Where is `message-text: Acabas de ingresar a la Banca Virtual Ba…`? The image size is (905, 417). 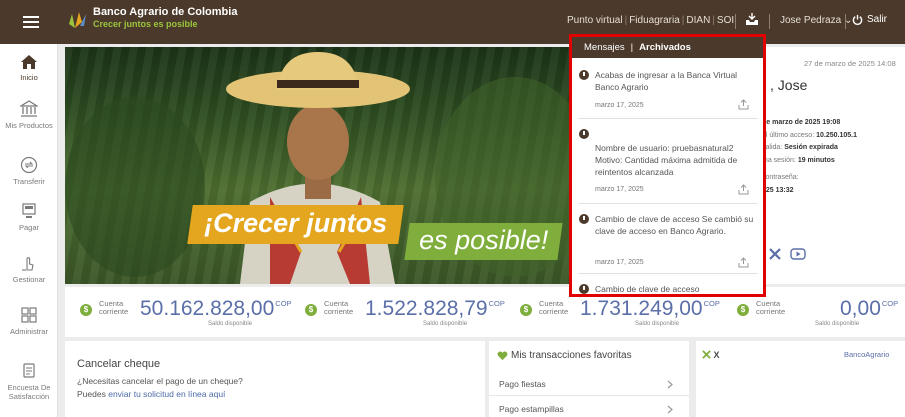
message-text: Acabas de ingresar a la Banca Virtual Ba… is located at coordinates (666, 81).